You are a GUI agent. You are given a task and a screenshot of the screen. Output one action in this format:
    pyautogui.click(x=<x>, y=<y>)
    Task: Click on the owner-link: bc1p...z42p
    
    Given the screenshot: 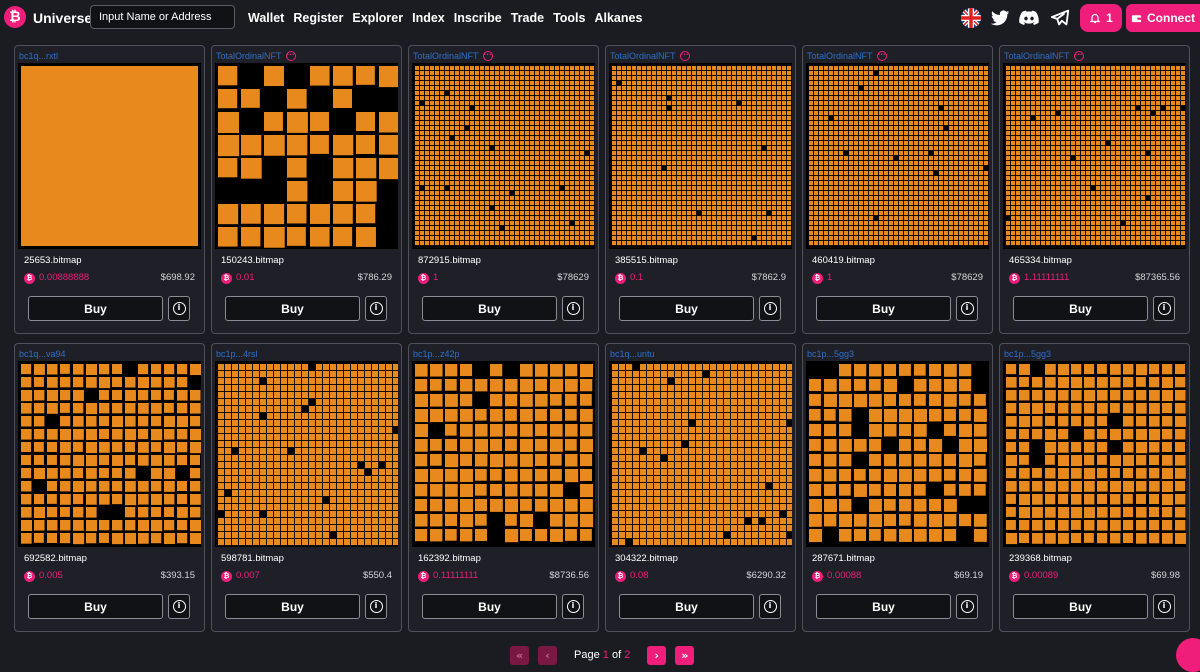 What is the action you would take?
    pyautogui.click(x=436, y=354)
    